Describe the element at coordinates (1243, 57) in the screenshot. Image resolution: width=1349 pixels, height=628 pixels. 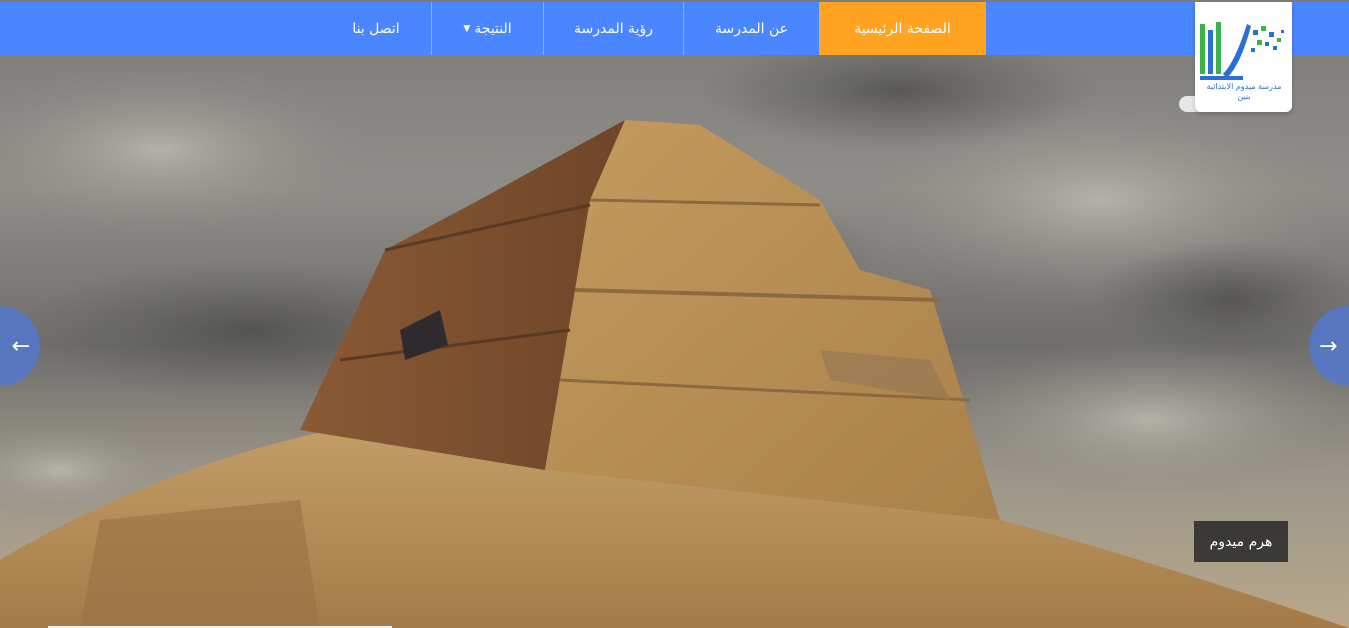
I see `school-logo: مدرسة ميدوم الابتدائية بنين` at that location.